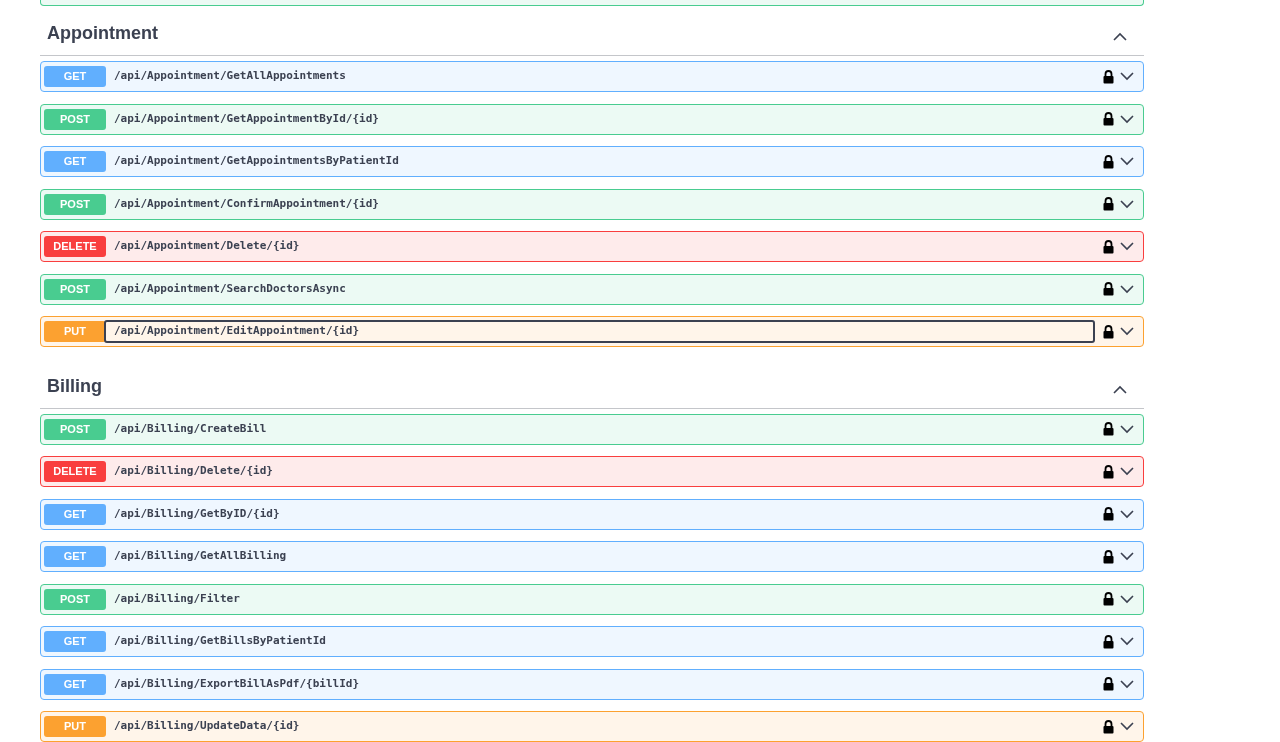 The width and height of the screenshot is (1280, 742). I want to click on endpoint-path: /api/Billing/GetBillsByPatientId, so click(220, 641).